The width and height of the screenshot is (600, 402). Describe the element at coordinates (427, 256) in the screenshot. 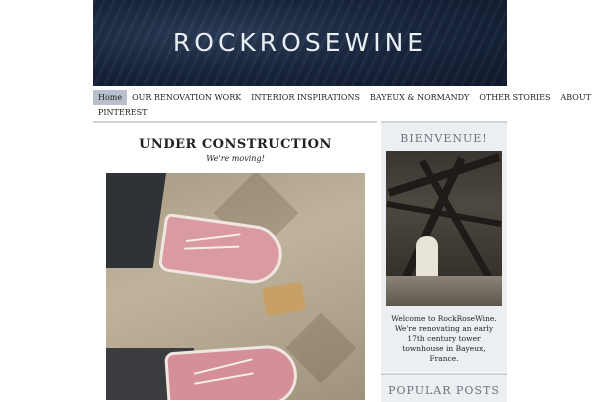

I see `attic-window-light` at that location.